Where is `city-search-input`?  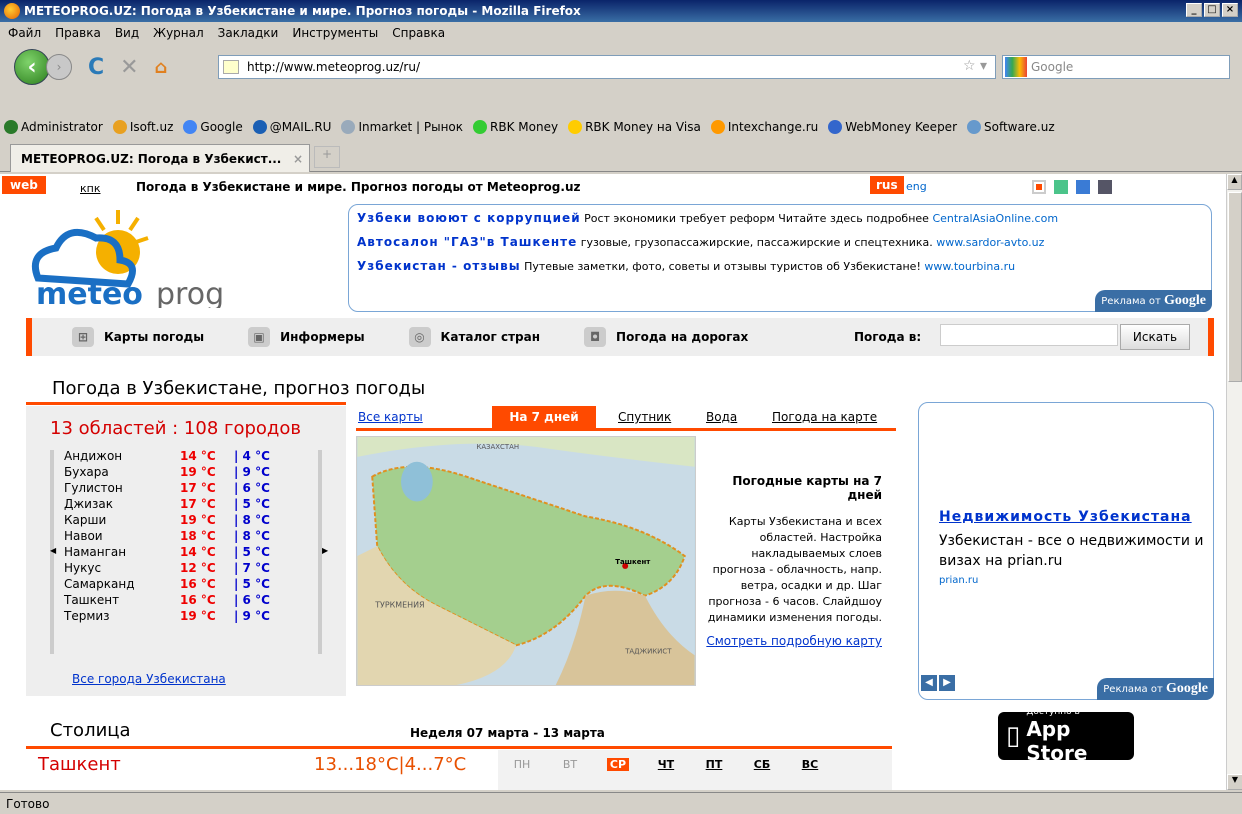 city-search-input is located at coordinates (1029, 335).